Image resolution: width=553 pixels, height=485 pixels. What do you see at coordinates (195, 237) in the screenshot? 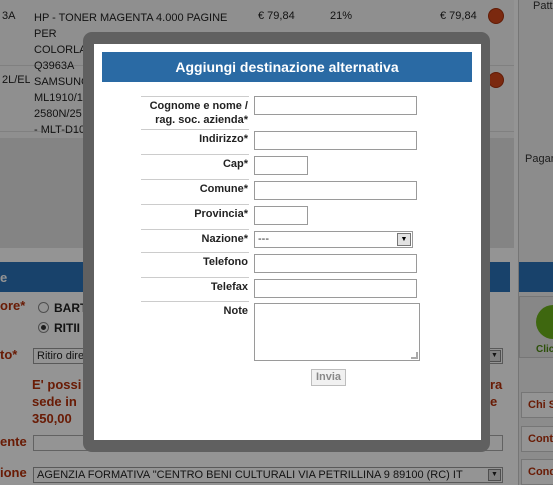
I see `nazione-label: Nazione*` at bounding box center [195, 237].